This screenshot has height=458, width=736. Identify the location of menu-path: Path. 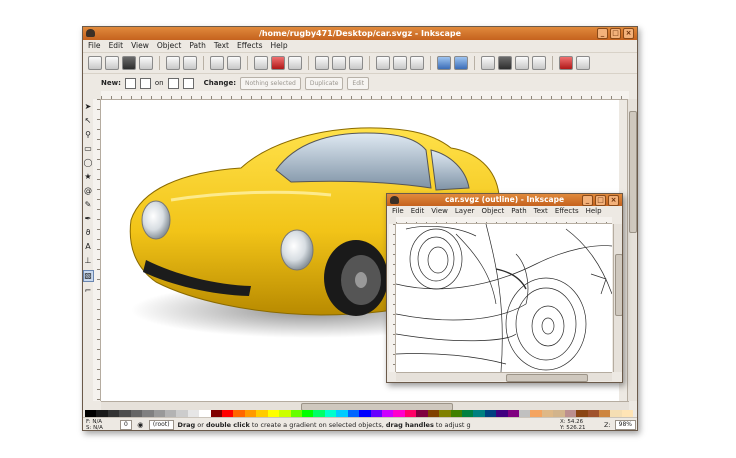
(518, 211).